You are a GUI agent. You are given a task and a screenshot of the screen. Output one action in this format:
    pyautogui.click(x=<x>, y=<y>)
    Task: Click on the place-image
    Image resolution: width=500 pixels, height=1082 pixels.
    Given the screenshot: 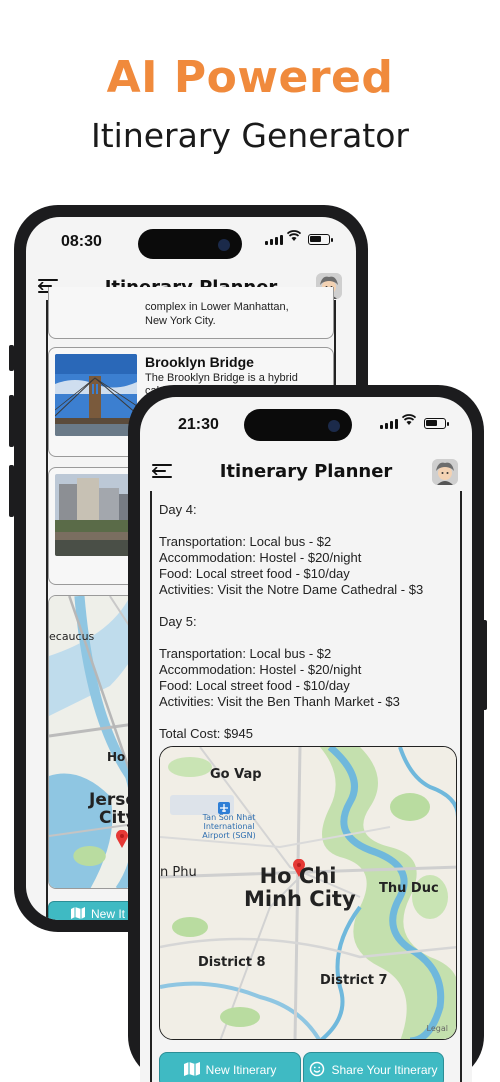 What is the action you would take?
    pyautogui.click(x=96, y=515)
    